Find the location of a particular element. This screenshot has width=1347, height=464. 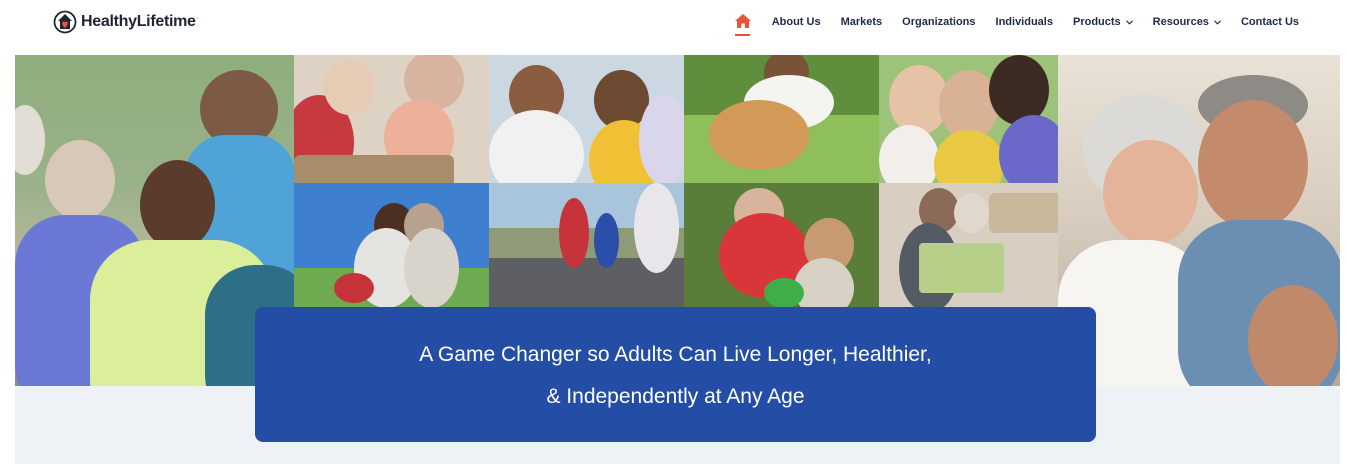

hero-photo-gardening is located at coordinates (781, 247).